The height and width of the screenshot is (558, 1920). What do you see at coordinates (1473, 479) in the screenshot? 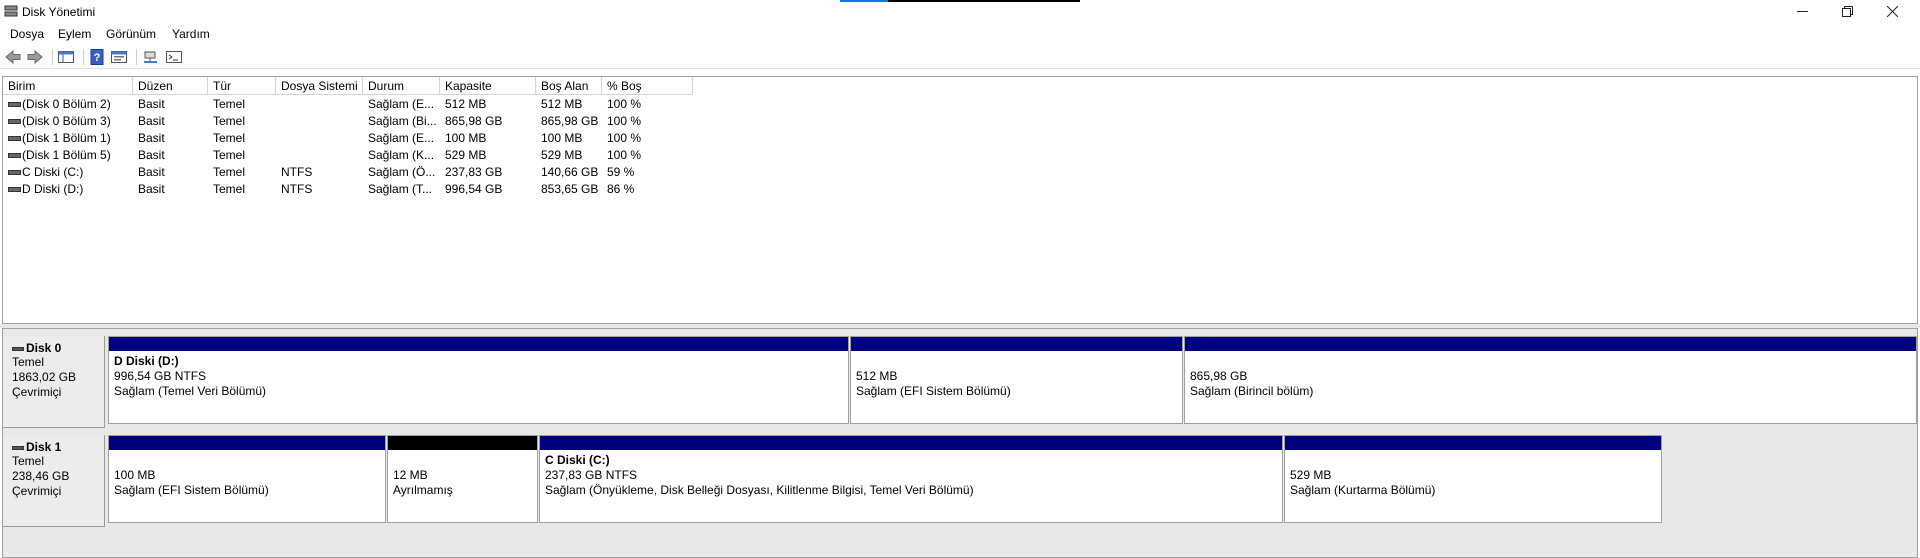
I see `partition-recovery: 529 MB Sağlam (Kurtarma Bölümü)` at bounding box center [1473, 479].